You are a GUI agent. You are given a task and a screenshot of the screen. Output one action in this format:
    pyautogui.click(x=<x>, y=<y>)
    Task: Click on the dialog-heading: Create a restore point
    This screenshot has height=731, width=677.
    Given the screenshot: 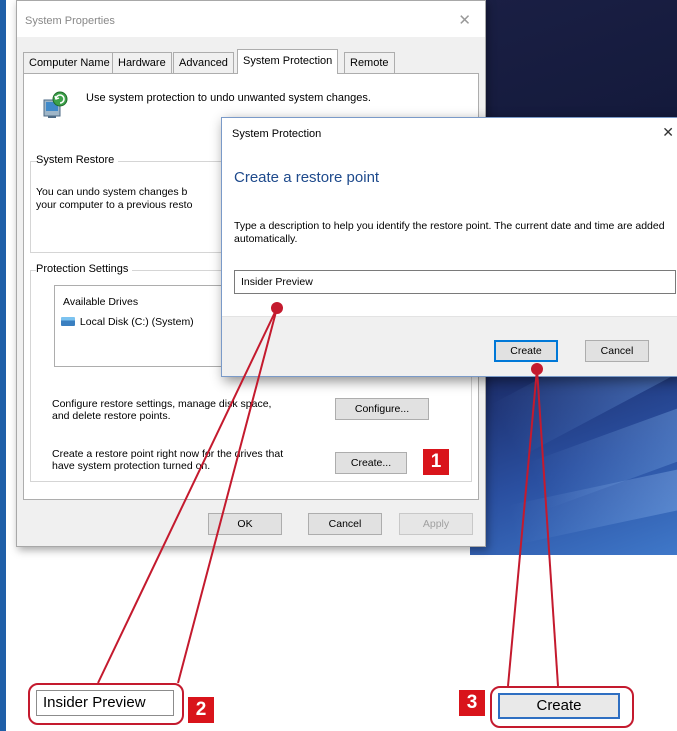 What is the action you would take?
    pyautogui.click(x=307, y=177)
    